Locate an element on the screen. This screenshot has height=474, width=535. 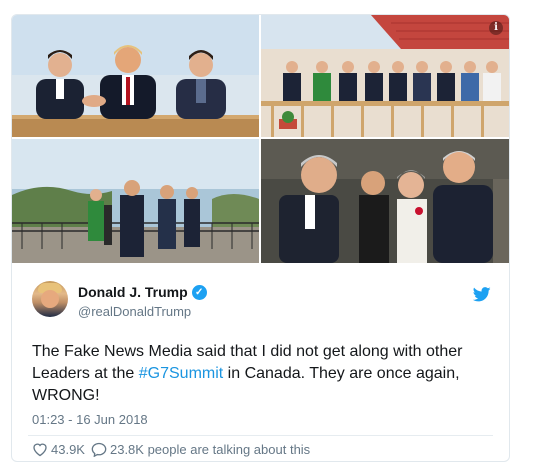
photo-deck-walk is located at coordinates (135, 201).